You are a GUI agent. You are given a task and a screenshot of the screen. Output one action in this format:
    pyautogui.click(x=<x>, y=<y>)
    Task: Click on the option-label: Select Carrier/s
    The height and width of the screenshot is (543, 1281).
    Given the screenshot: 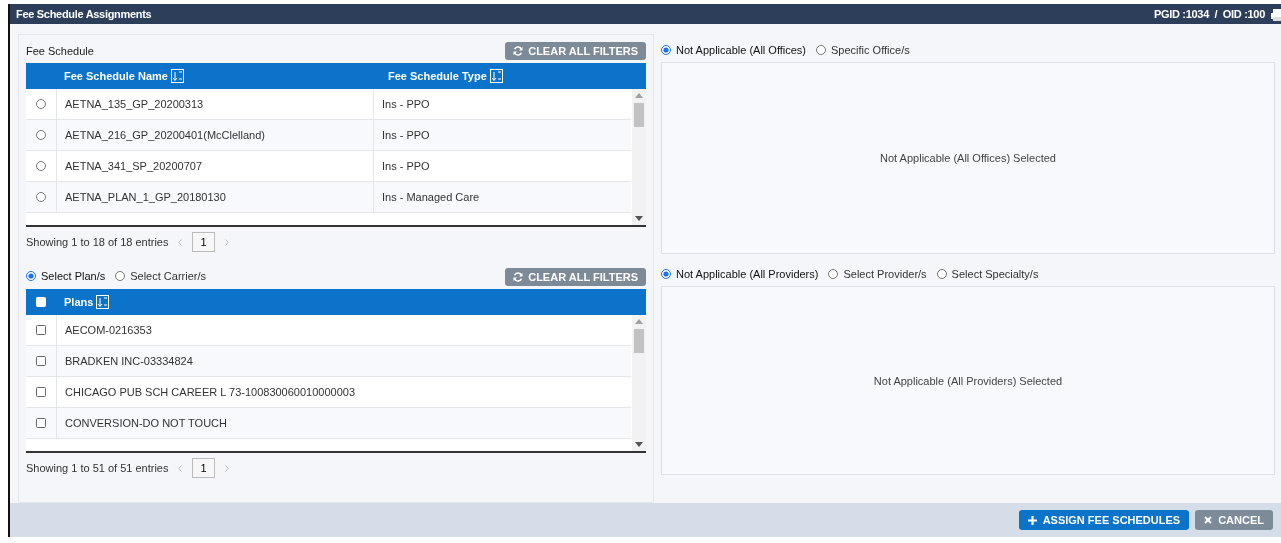 What is the action you would take?
    pyautogui.click(x=168, y=276)
    